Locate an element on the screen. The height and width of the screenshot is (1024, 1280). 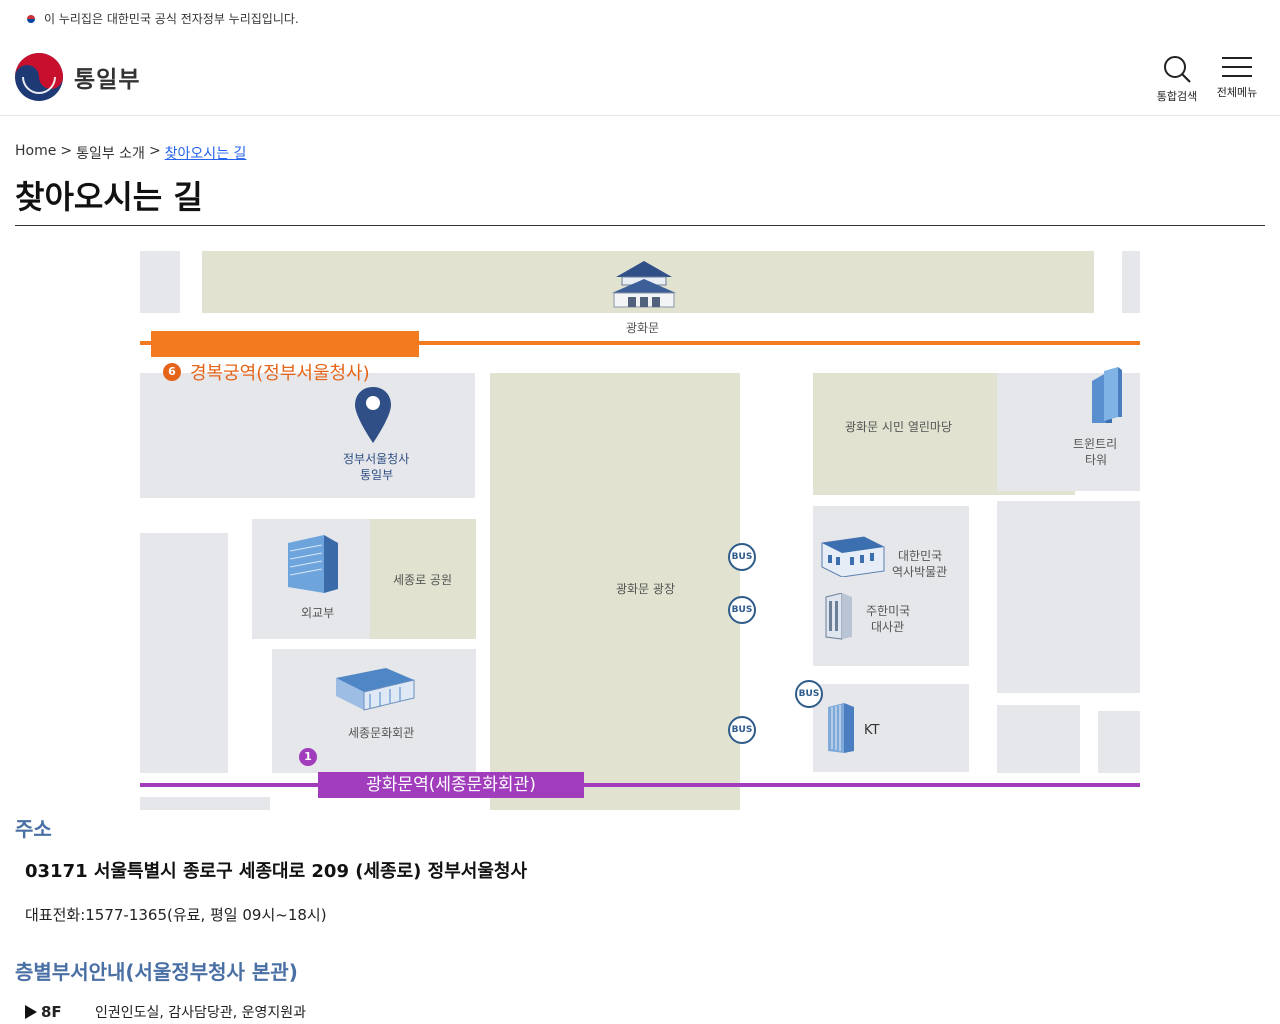
address-heading: 주소 is located at coordinates (33, 829).